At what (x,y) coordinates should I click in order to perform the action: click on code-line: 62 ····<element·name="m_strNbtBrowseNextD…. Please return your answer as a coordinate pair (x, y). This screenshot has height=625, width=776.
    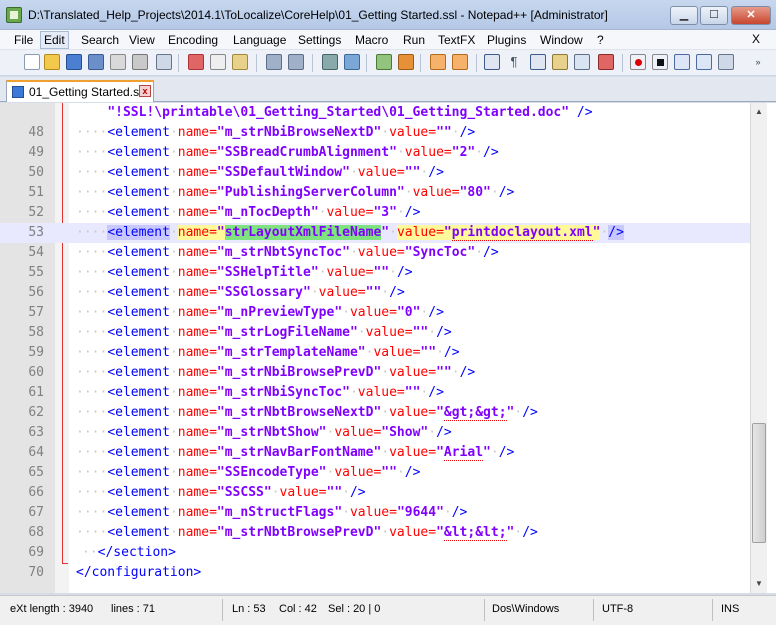
    Looking at the image, I should click on (375, 413).